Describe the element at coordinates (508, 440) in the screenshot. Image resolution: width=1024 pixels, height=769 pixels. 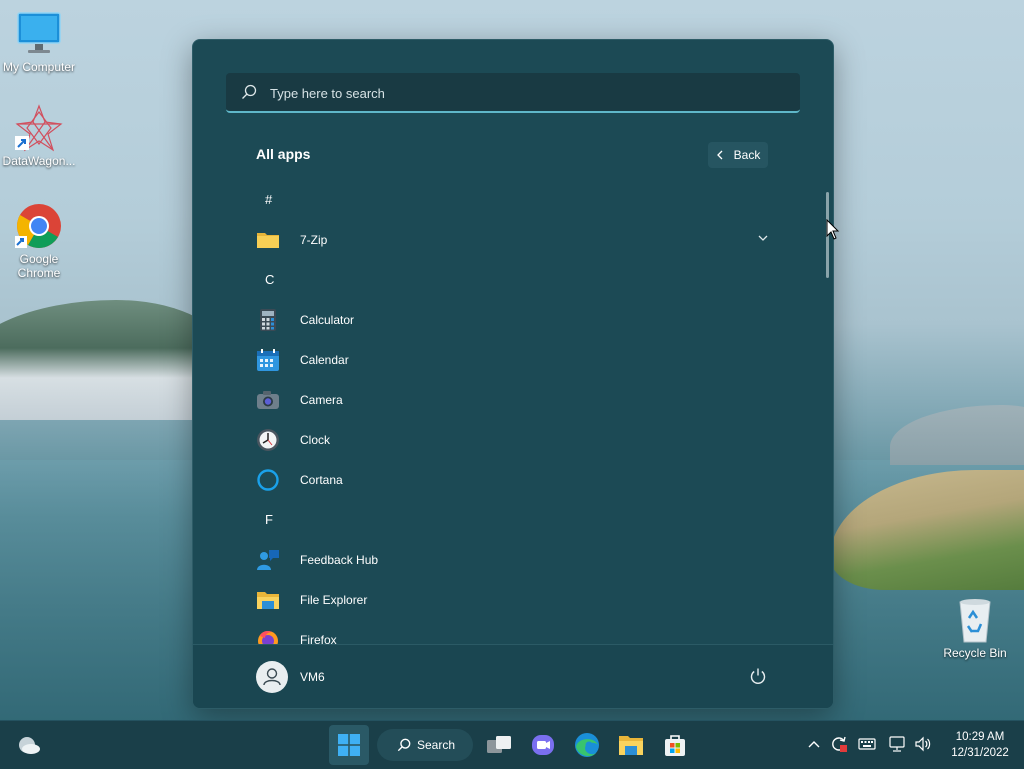
I see `app-item-clock: Clock` at that location.